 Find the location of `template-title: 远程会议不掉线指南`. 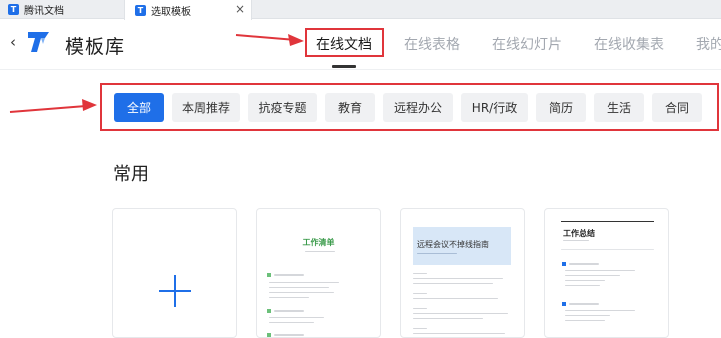

template-title: 远程会议不掉线指南 is located at coordinates (453, 244).